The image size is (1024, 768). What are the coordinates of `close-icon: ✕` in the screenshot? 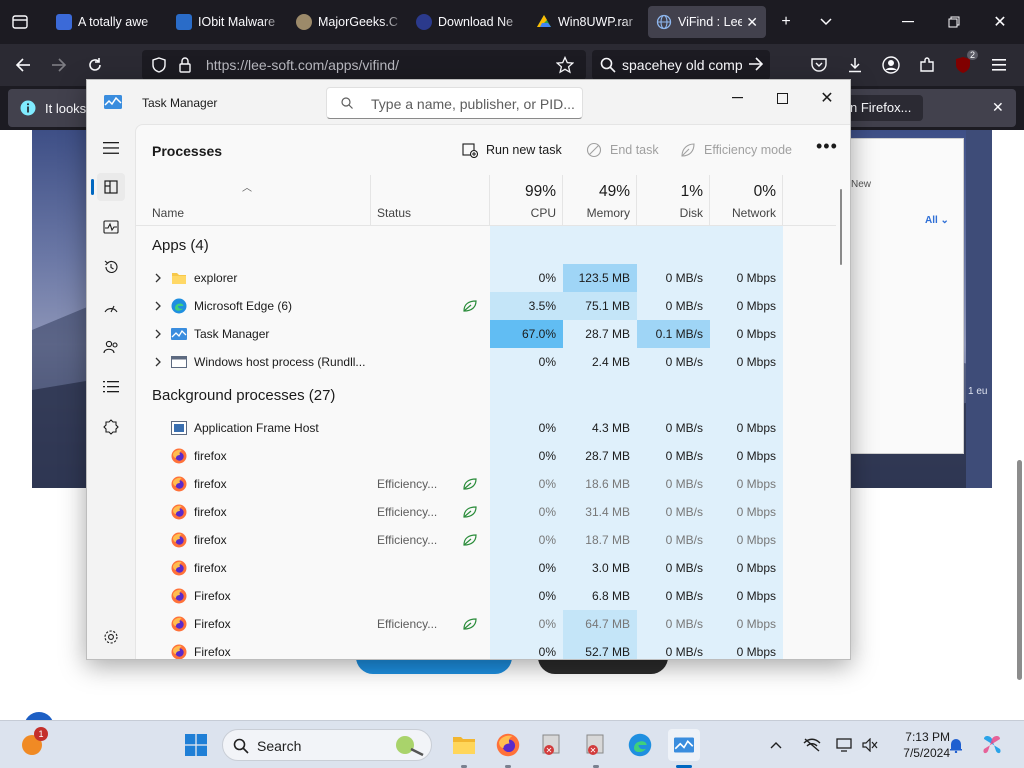 It's located at (827, 98).